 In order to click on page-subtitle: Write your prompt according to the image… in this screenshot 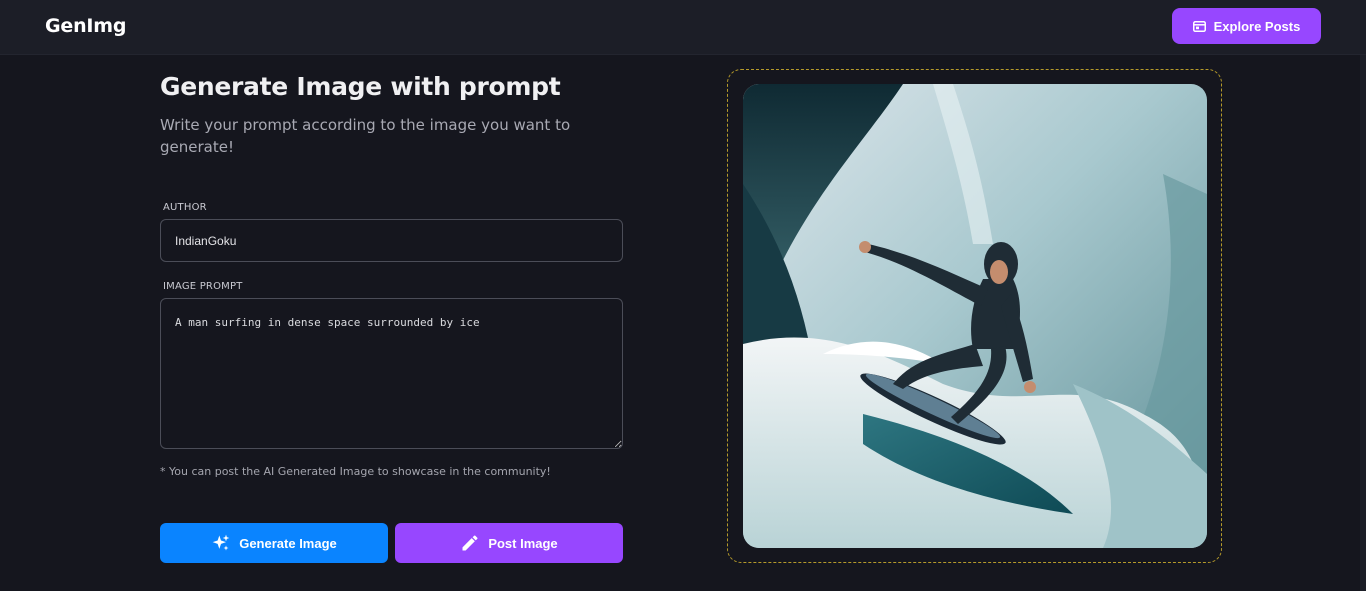, I will do `click(365, 136)`.